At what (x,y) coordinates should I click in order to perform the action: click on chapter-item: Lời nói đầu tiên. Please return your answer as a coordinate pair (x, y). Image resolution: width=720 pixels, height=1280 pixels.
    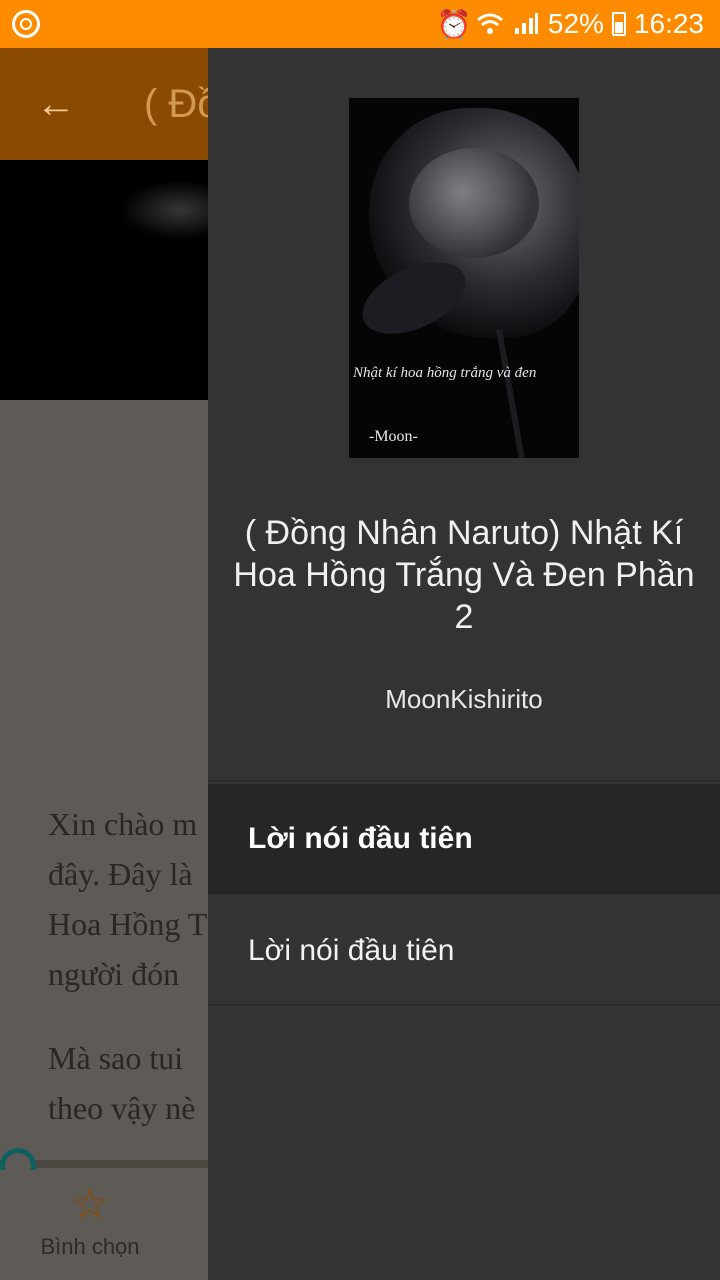
    Looking at the image, I should click on (464, 951).